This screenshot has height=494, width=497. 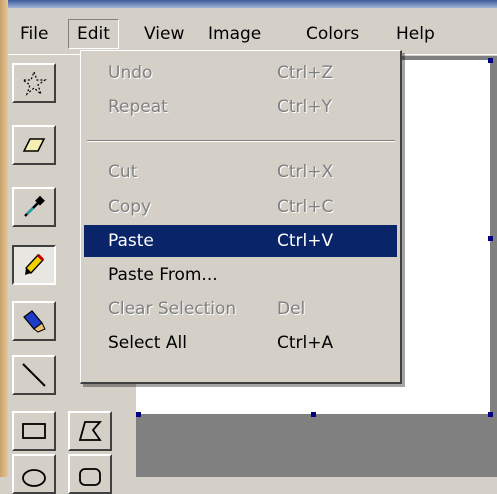 What do you see at coordinates (304, 107) in the screenshot?
I see `menu-item-shortcut: Ctrl+Y` at bounding box center [304, 107].